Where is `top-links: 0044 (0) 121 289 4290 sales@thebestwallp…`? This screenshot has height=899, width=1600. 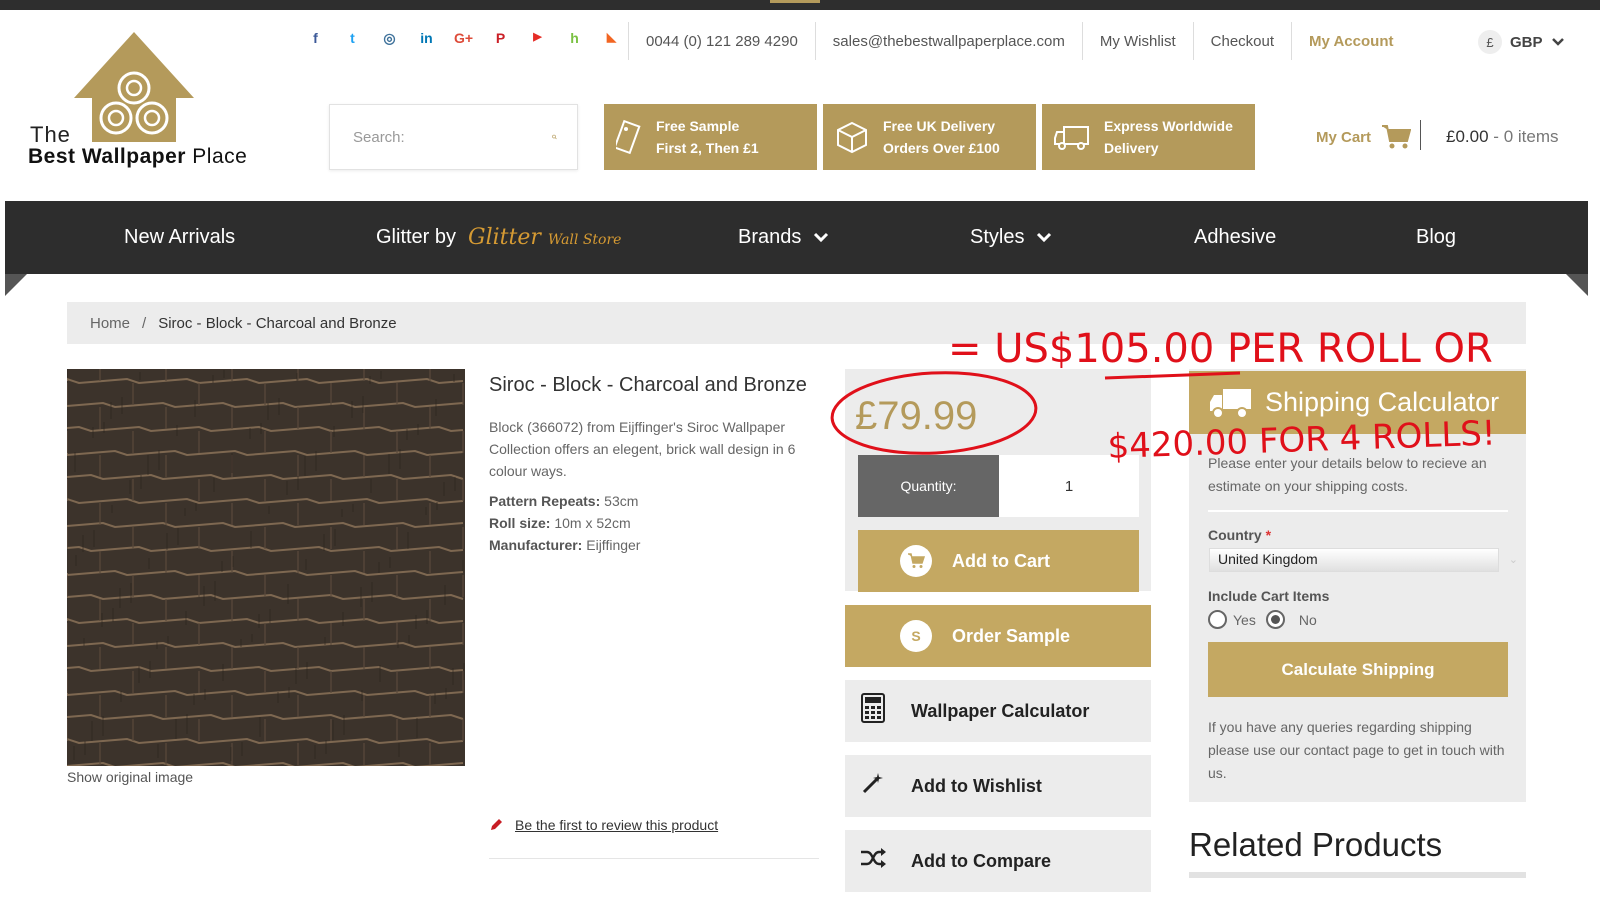 top-links: 0044 (0) 121 289 4290 sales@thebestwallp… is located at coordinates (1019, 41).